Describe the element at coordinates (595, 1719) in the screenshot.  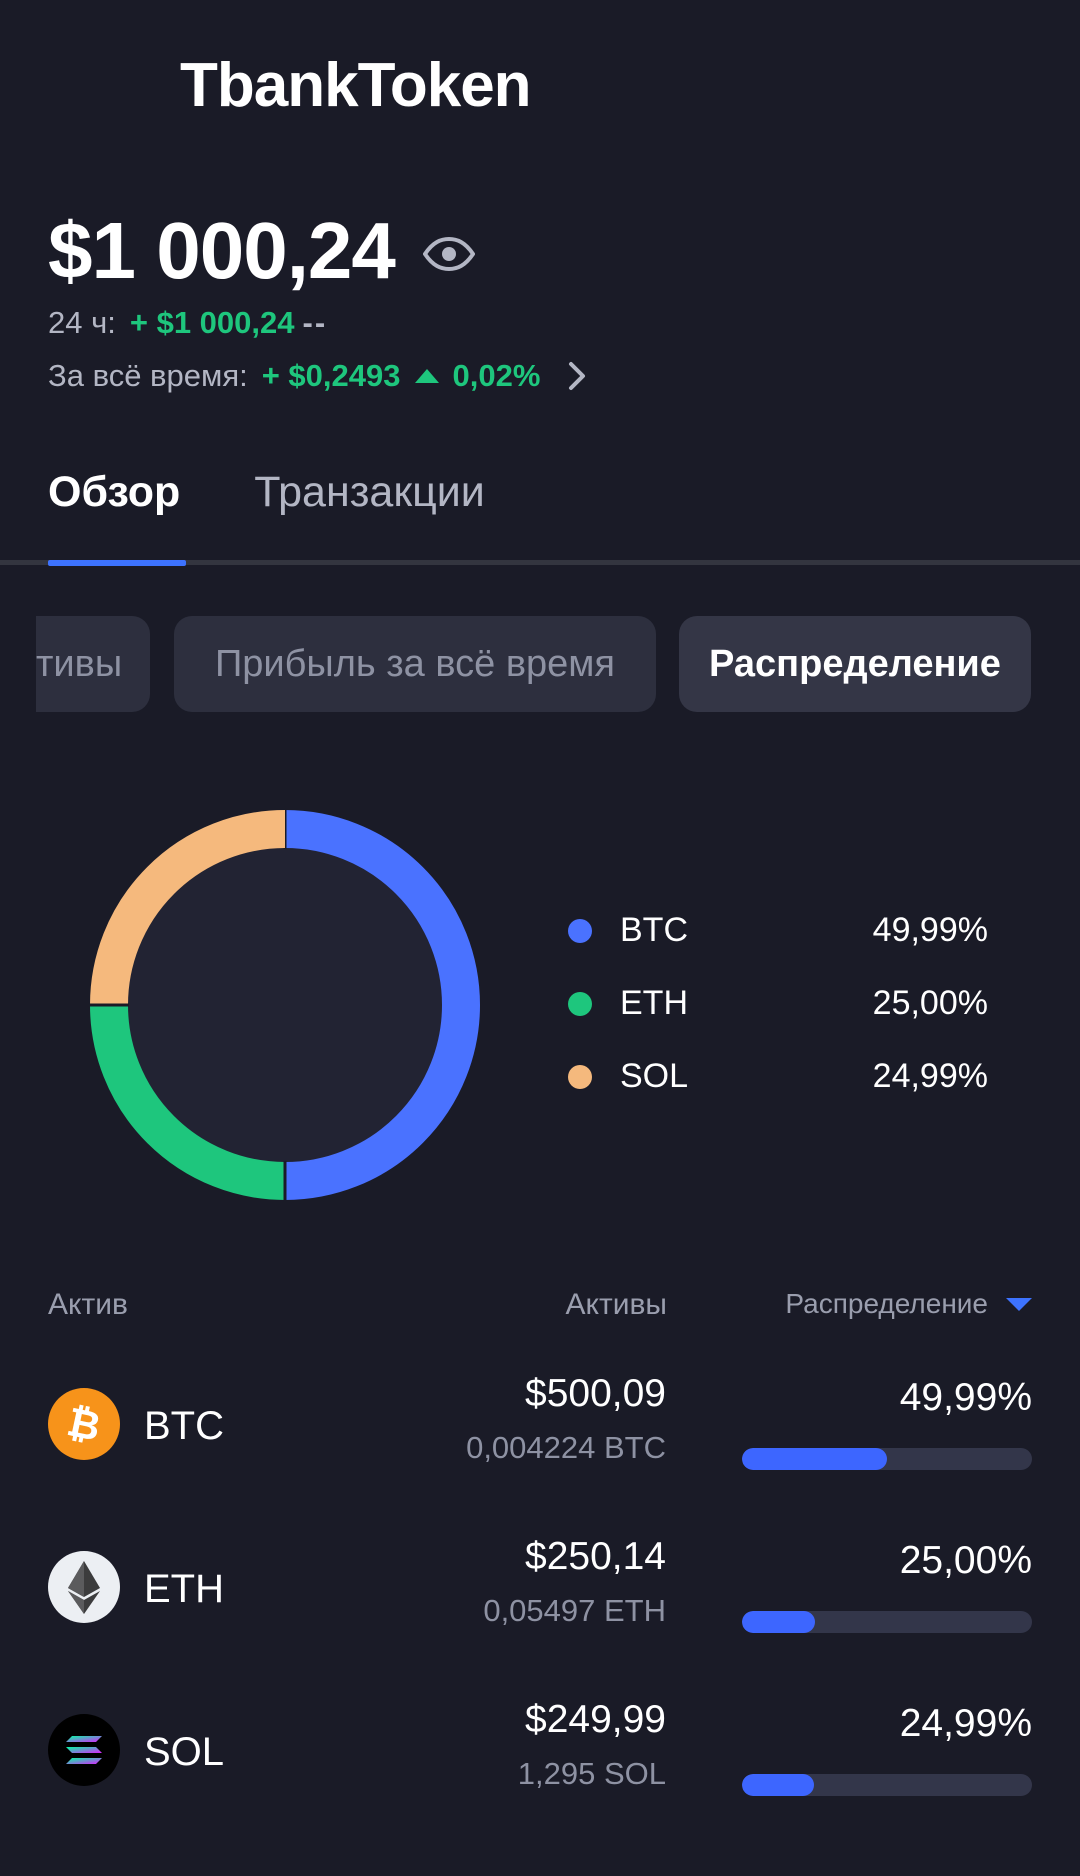
I see `asset-value-usd: $249,99` at that location.